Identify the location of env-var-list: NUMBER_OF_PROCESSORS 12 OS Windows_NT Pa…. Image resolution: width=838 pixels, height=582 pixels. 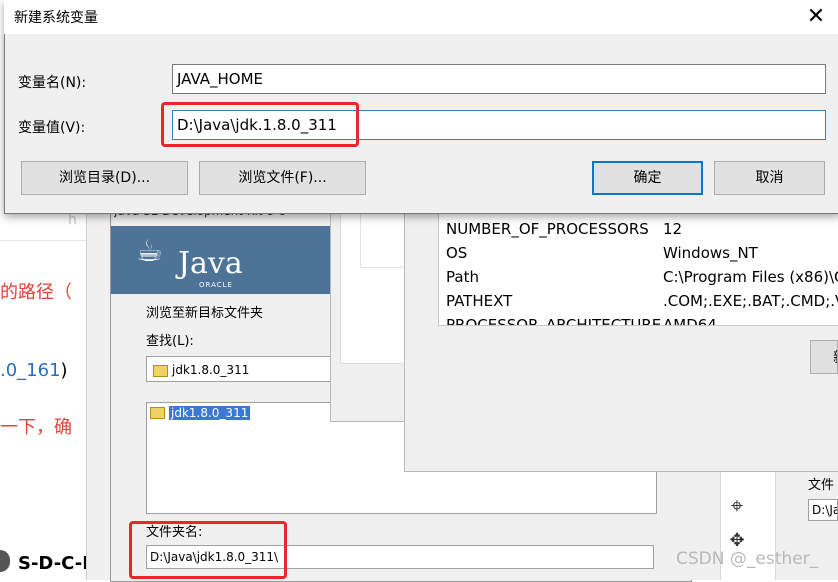
(638, 266).